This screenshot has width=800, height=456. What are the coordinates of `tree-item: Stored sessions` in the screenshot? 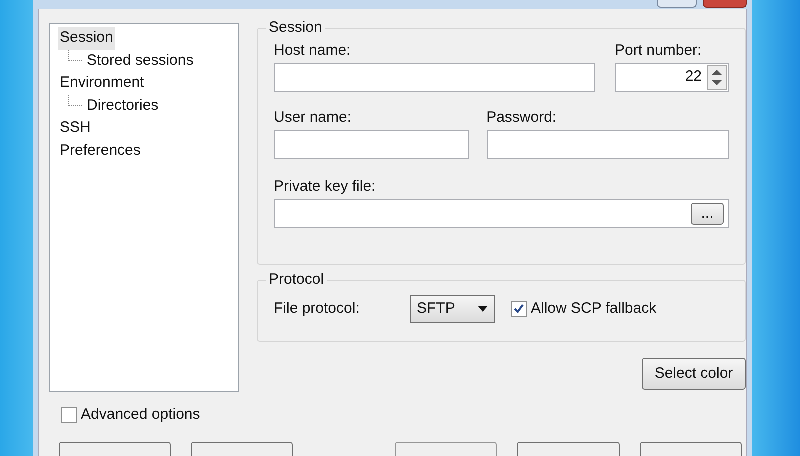 It's located at (140, 61).